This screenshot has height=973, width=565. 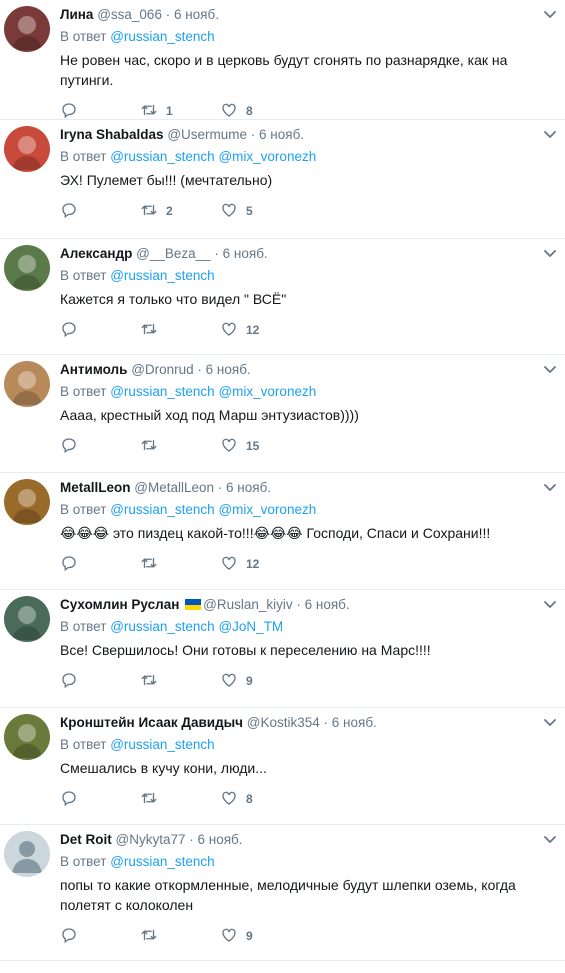 What do you see at coordinates (151, 839) in the screenshot?
I see `user-handle: @Nykyta77` at bounding box center [151, 839].